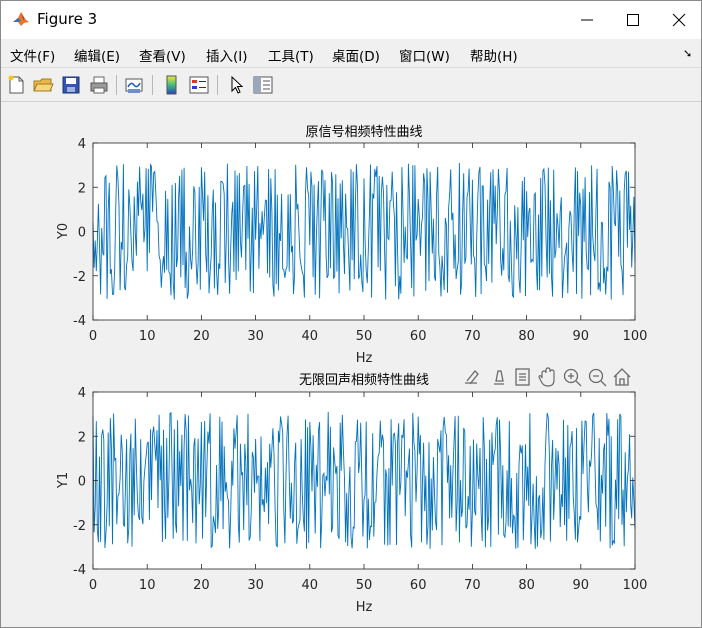 The height and width of the screenshot is (628, 702). I want to click on brush-icon, so click(472, 377).